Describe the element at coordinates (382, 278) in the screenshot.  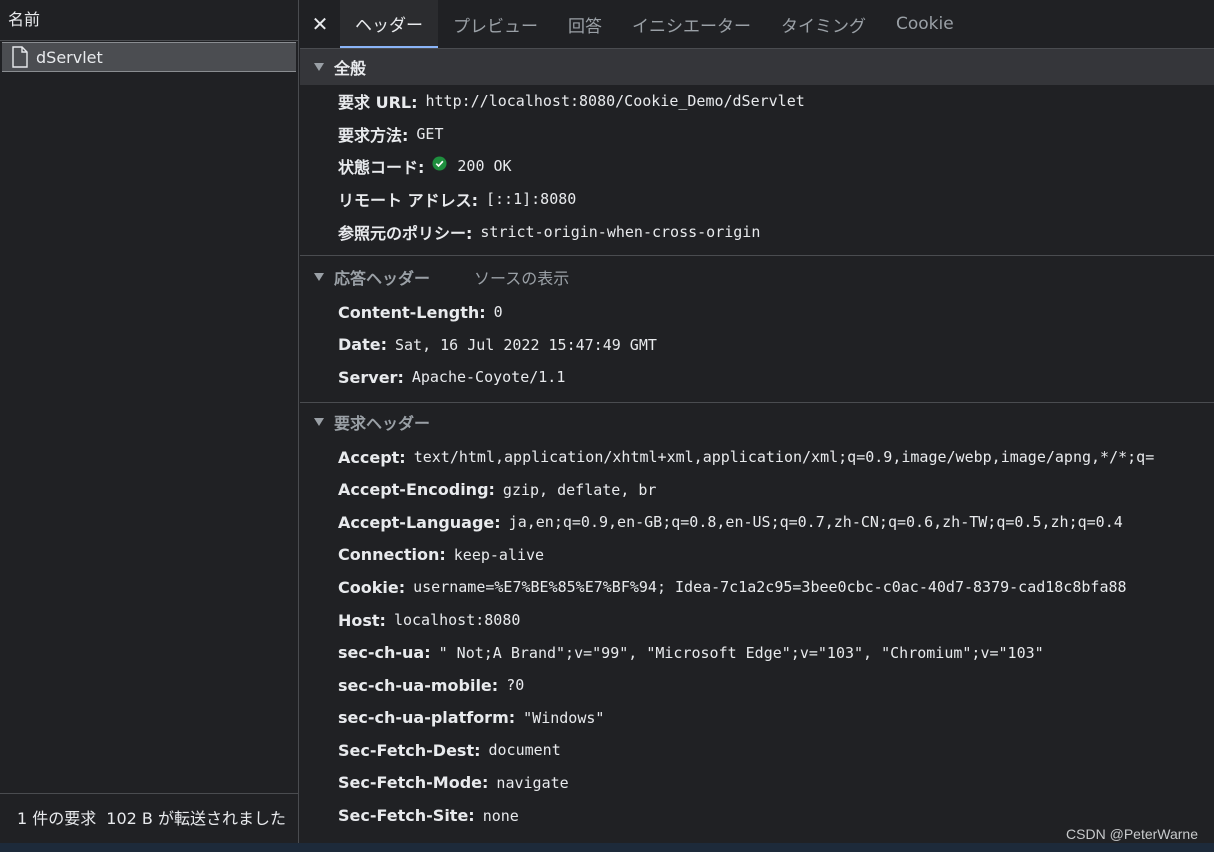
I see `response-headers-title: 応答ヘッダー` at that location.